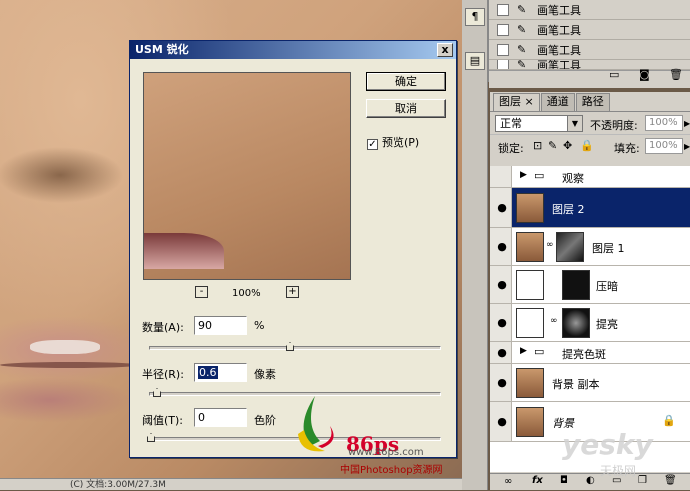 The width and height of the screenshot is (690, 491). What do you see at coordinates (163, 327) in the screenshot?
I see `amount-label: 数量(A):` at bounding box center [163, 327].